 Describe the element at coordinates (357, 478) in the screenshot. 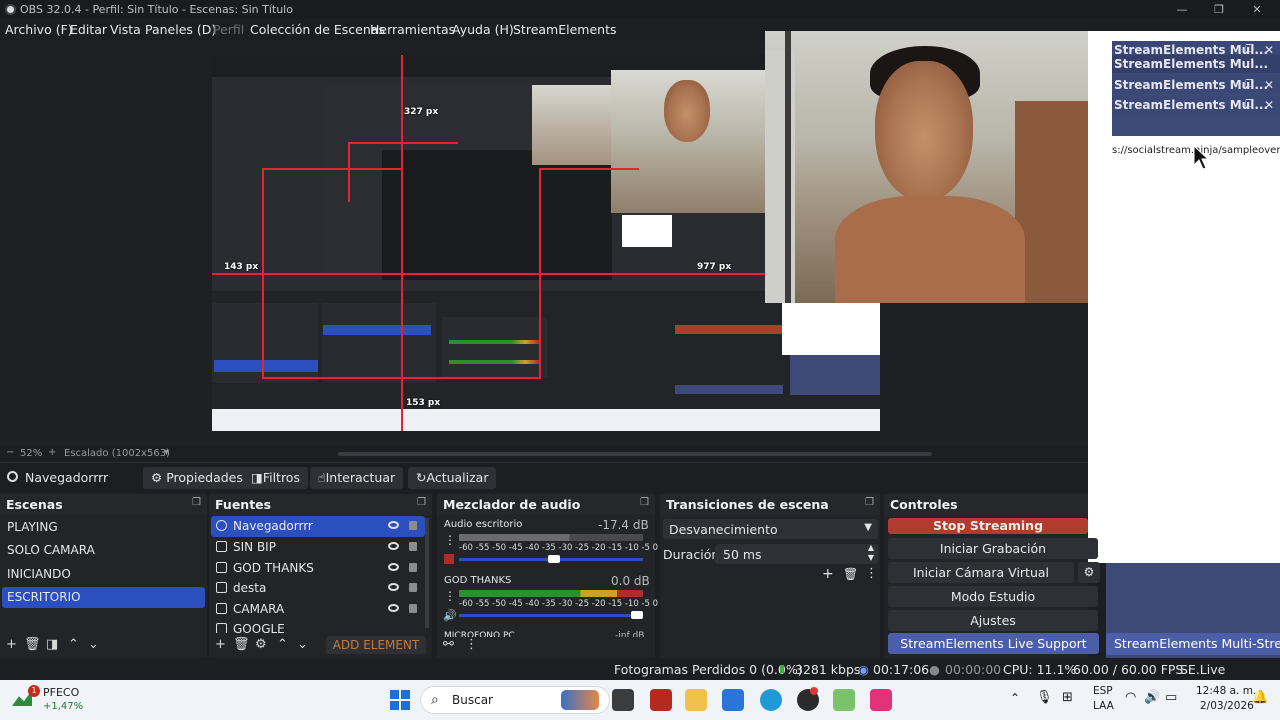

I see `interact-button: ☝Interactuar` at that location.